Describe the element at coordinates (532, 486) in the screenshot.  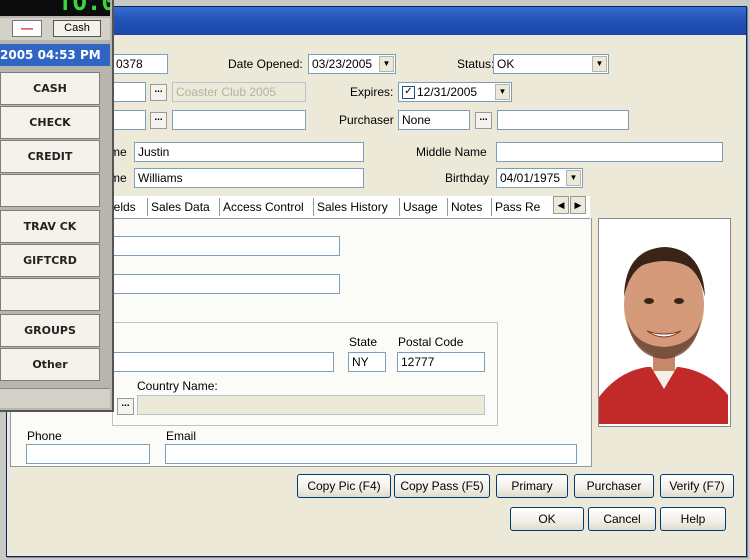
I see `primary-button: Primary` at that location.